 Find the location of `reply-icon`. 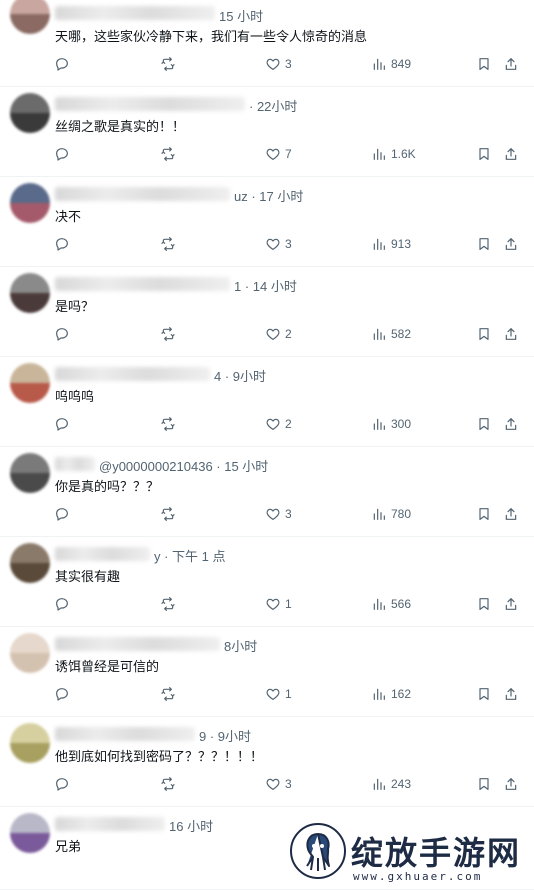

reply-icon is located at coordinates (62, 64).